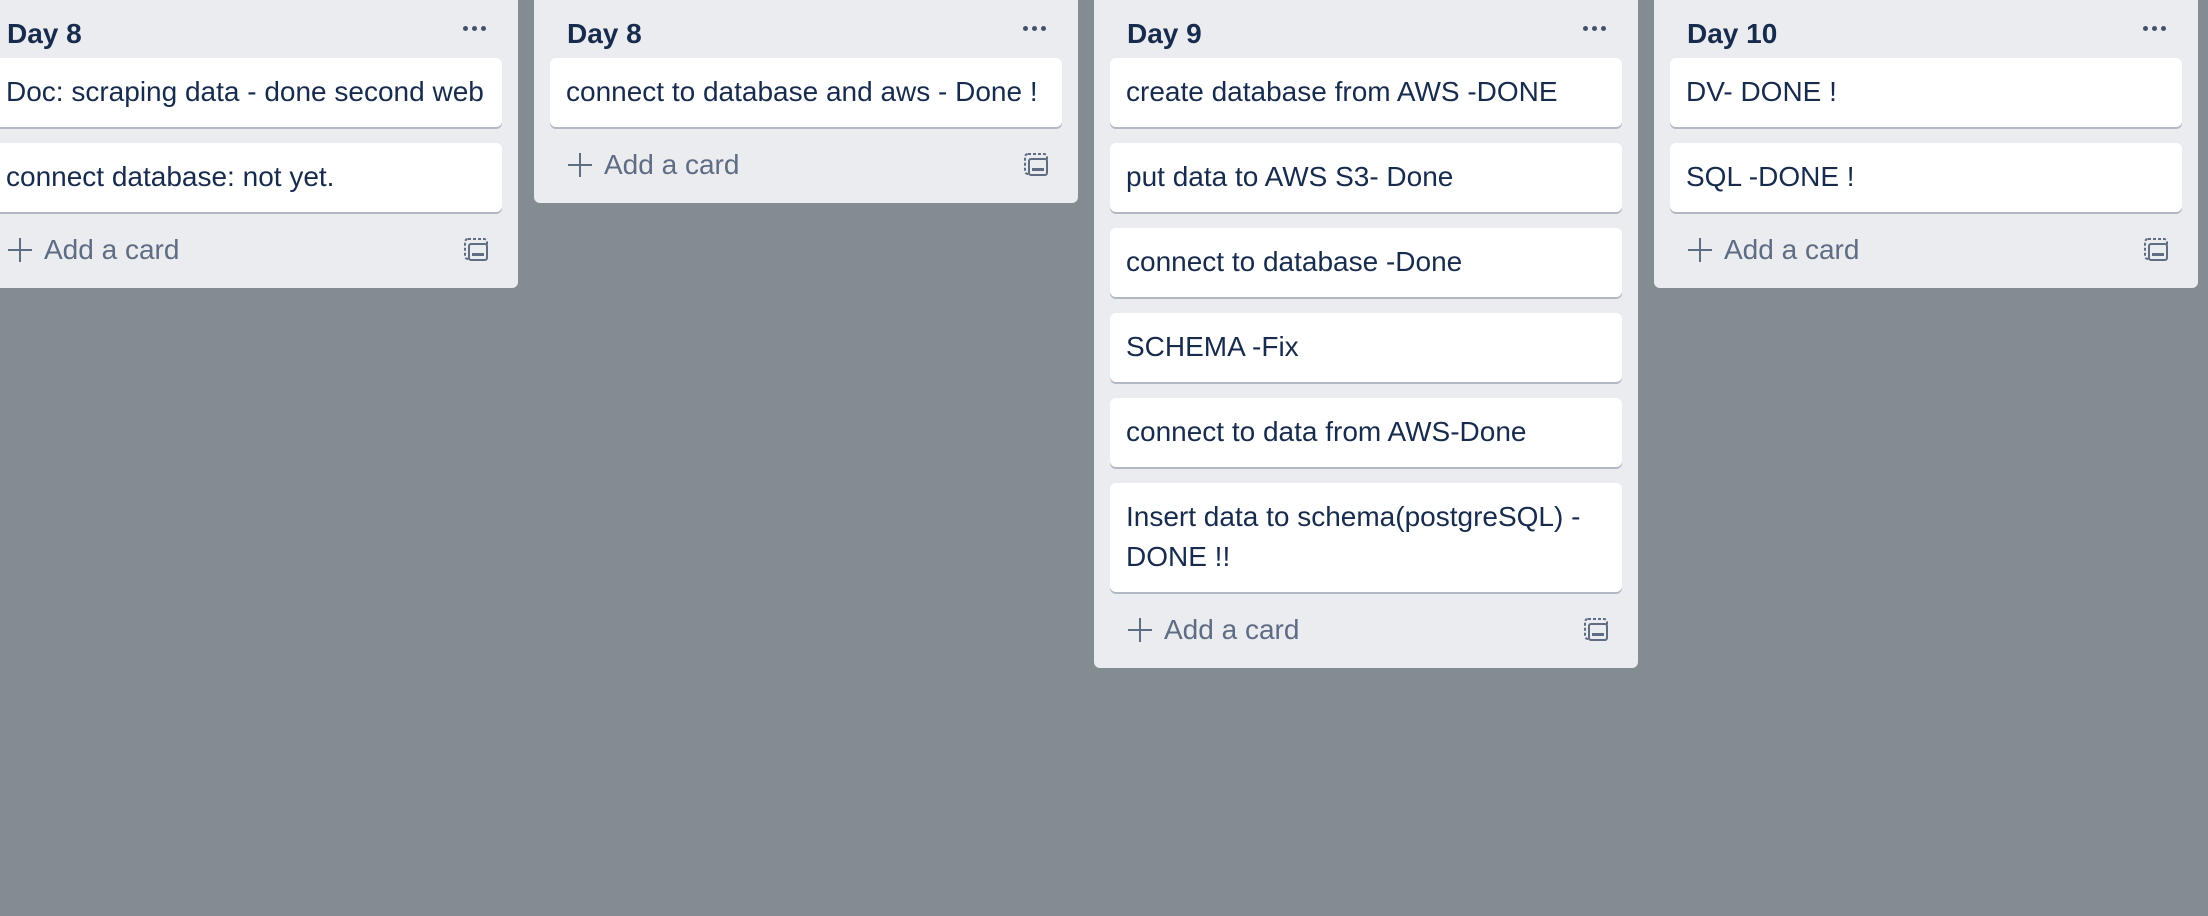  What do you see at coordinates (806, 92) in the screenshot?
I see `card: connect to database and aws - Done !` at bounding box center [806, 92].